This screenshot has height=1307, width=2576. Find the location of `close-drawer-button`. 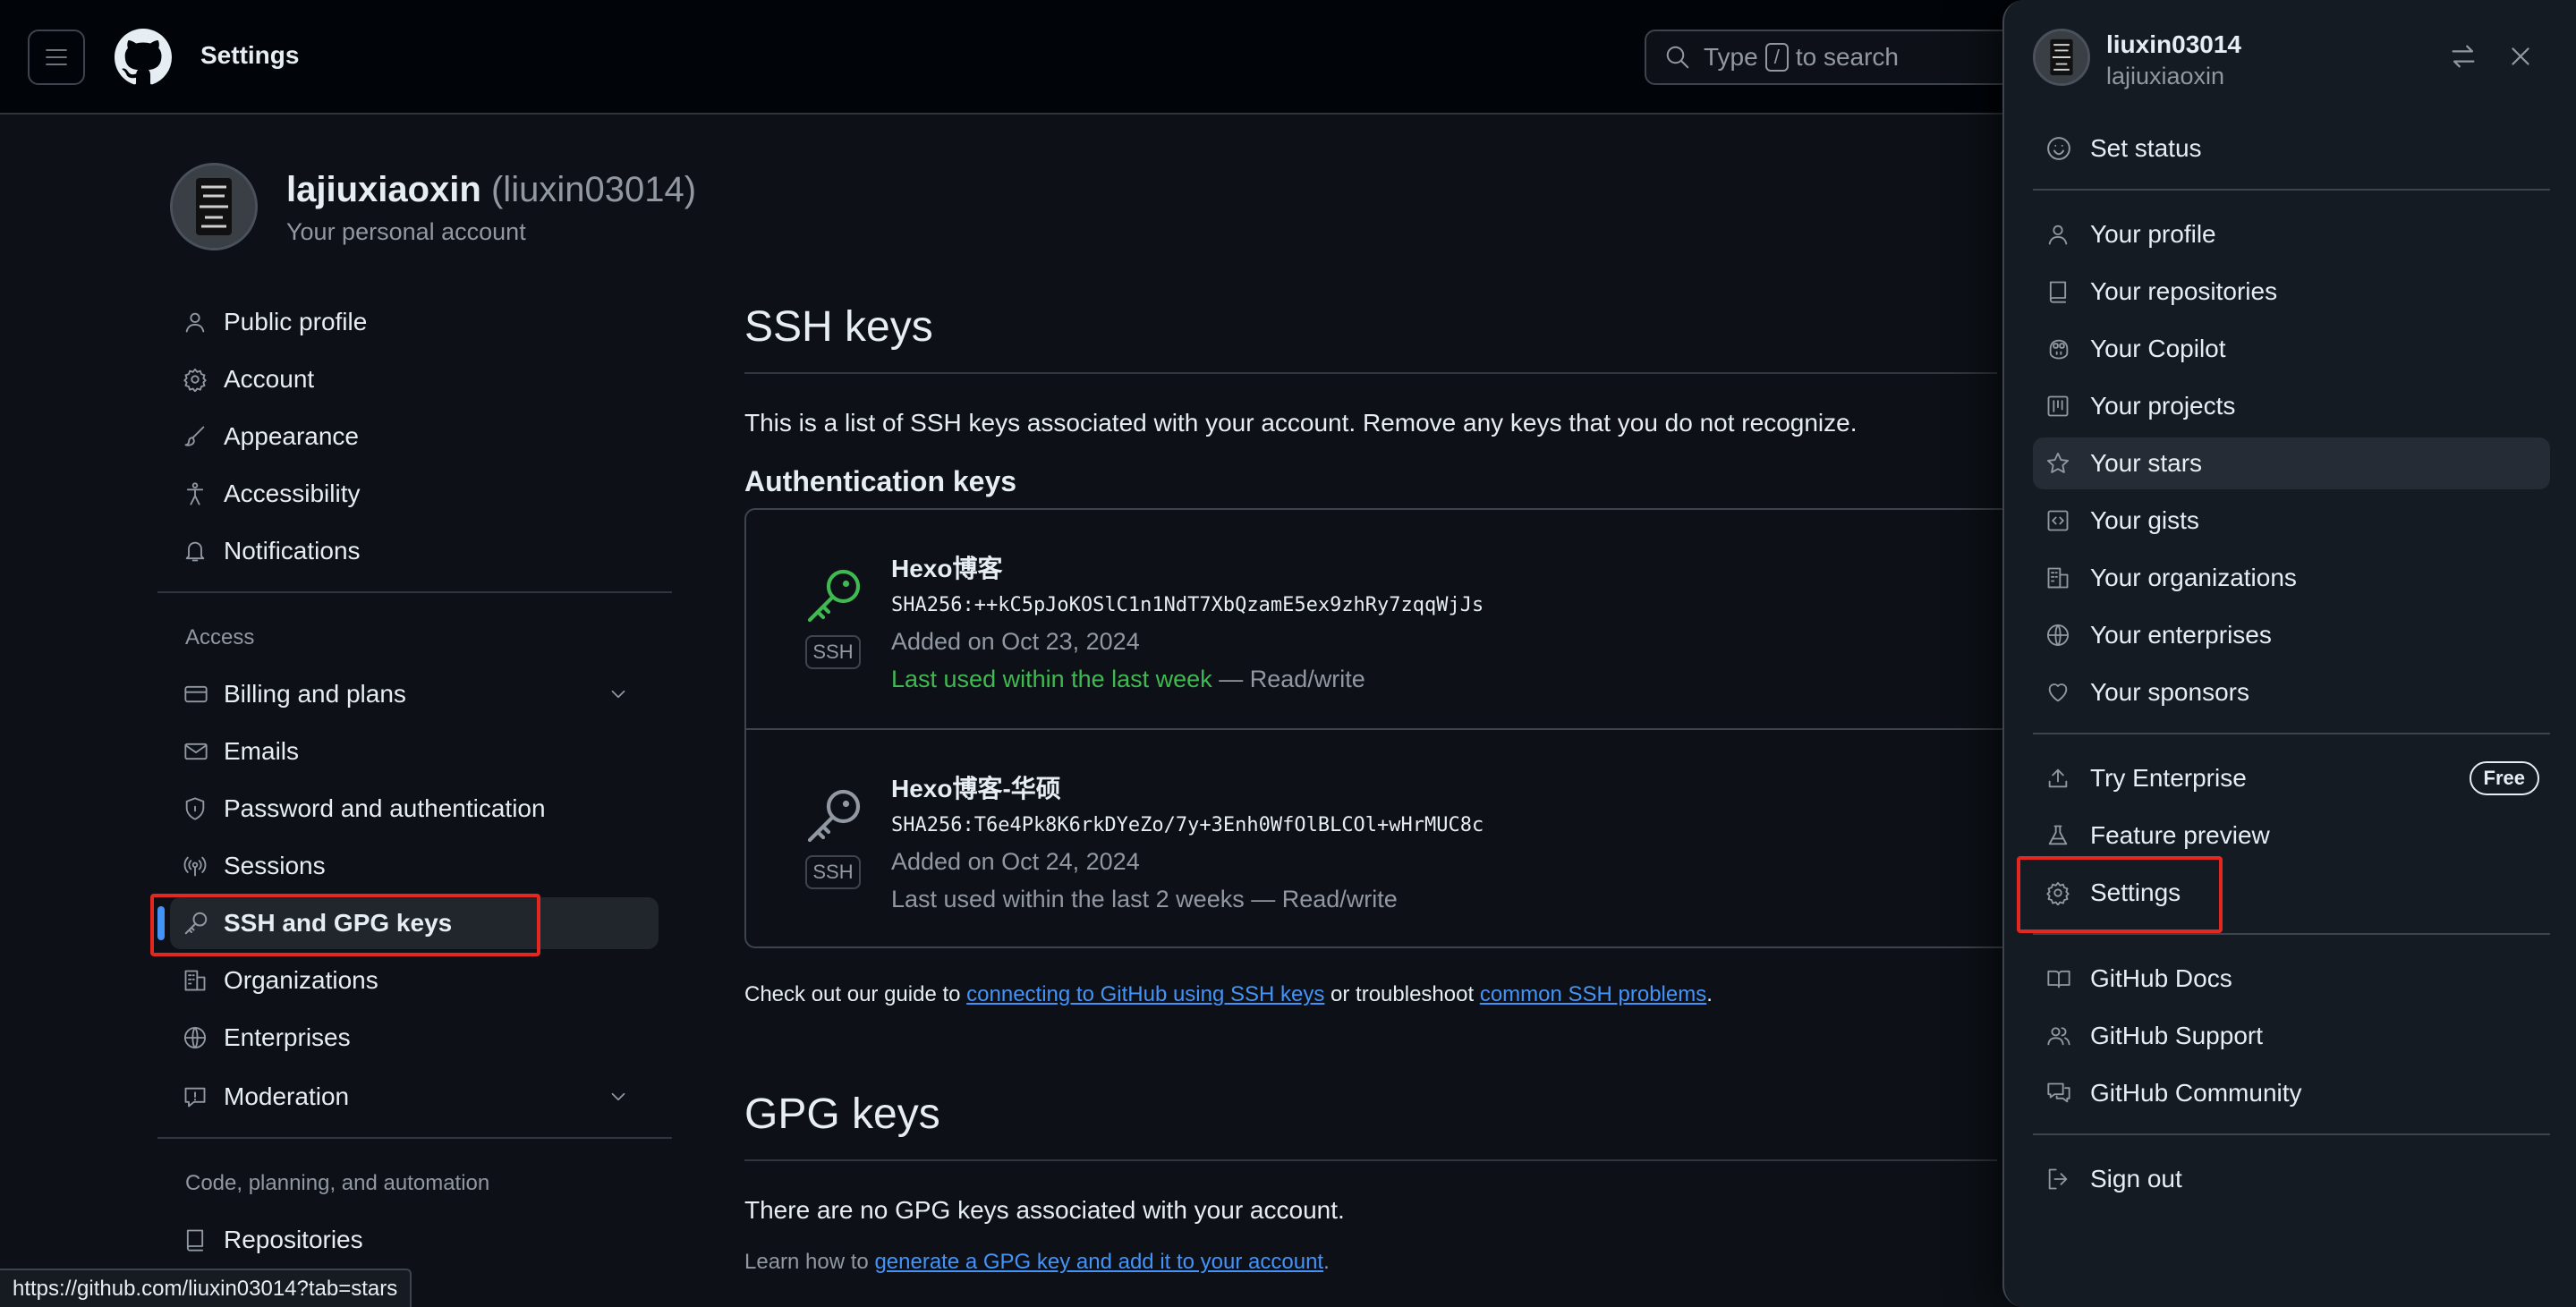

close-drawer-button is located at coordinates (2520, 56).